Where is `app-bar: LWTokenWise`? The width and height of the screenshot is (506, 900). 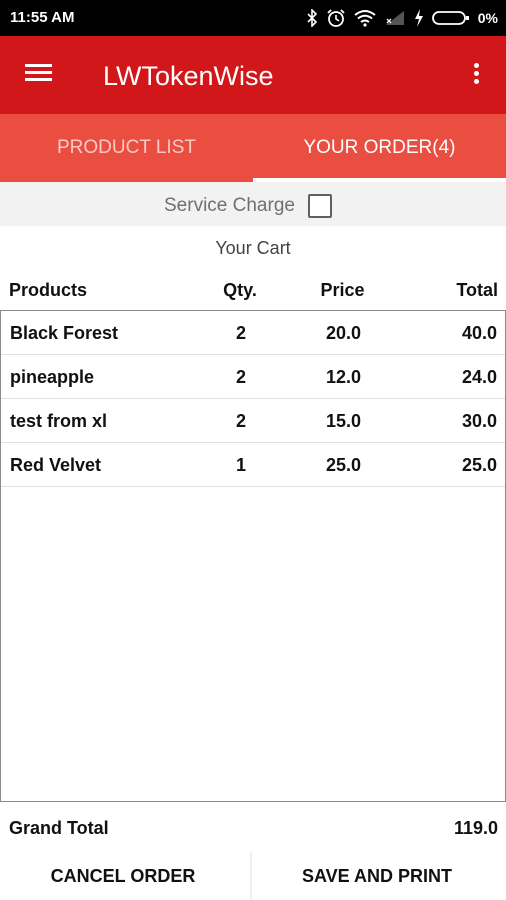
app-bar: LWTokenWise is located at coordinates (253, 75).